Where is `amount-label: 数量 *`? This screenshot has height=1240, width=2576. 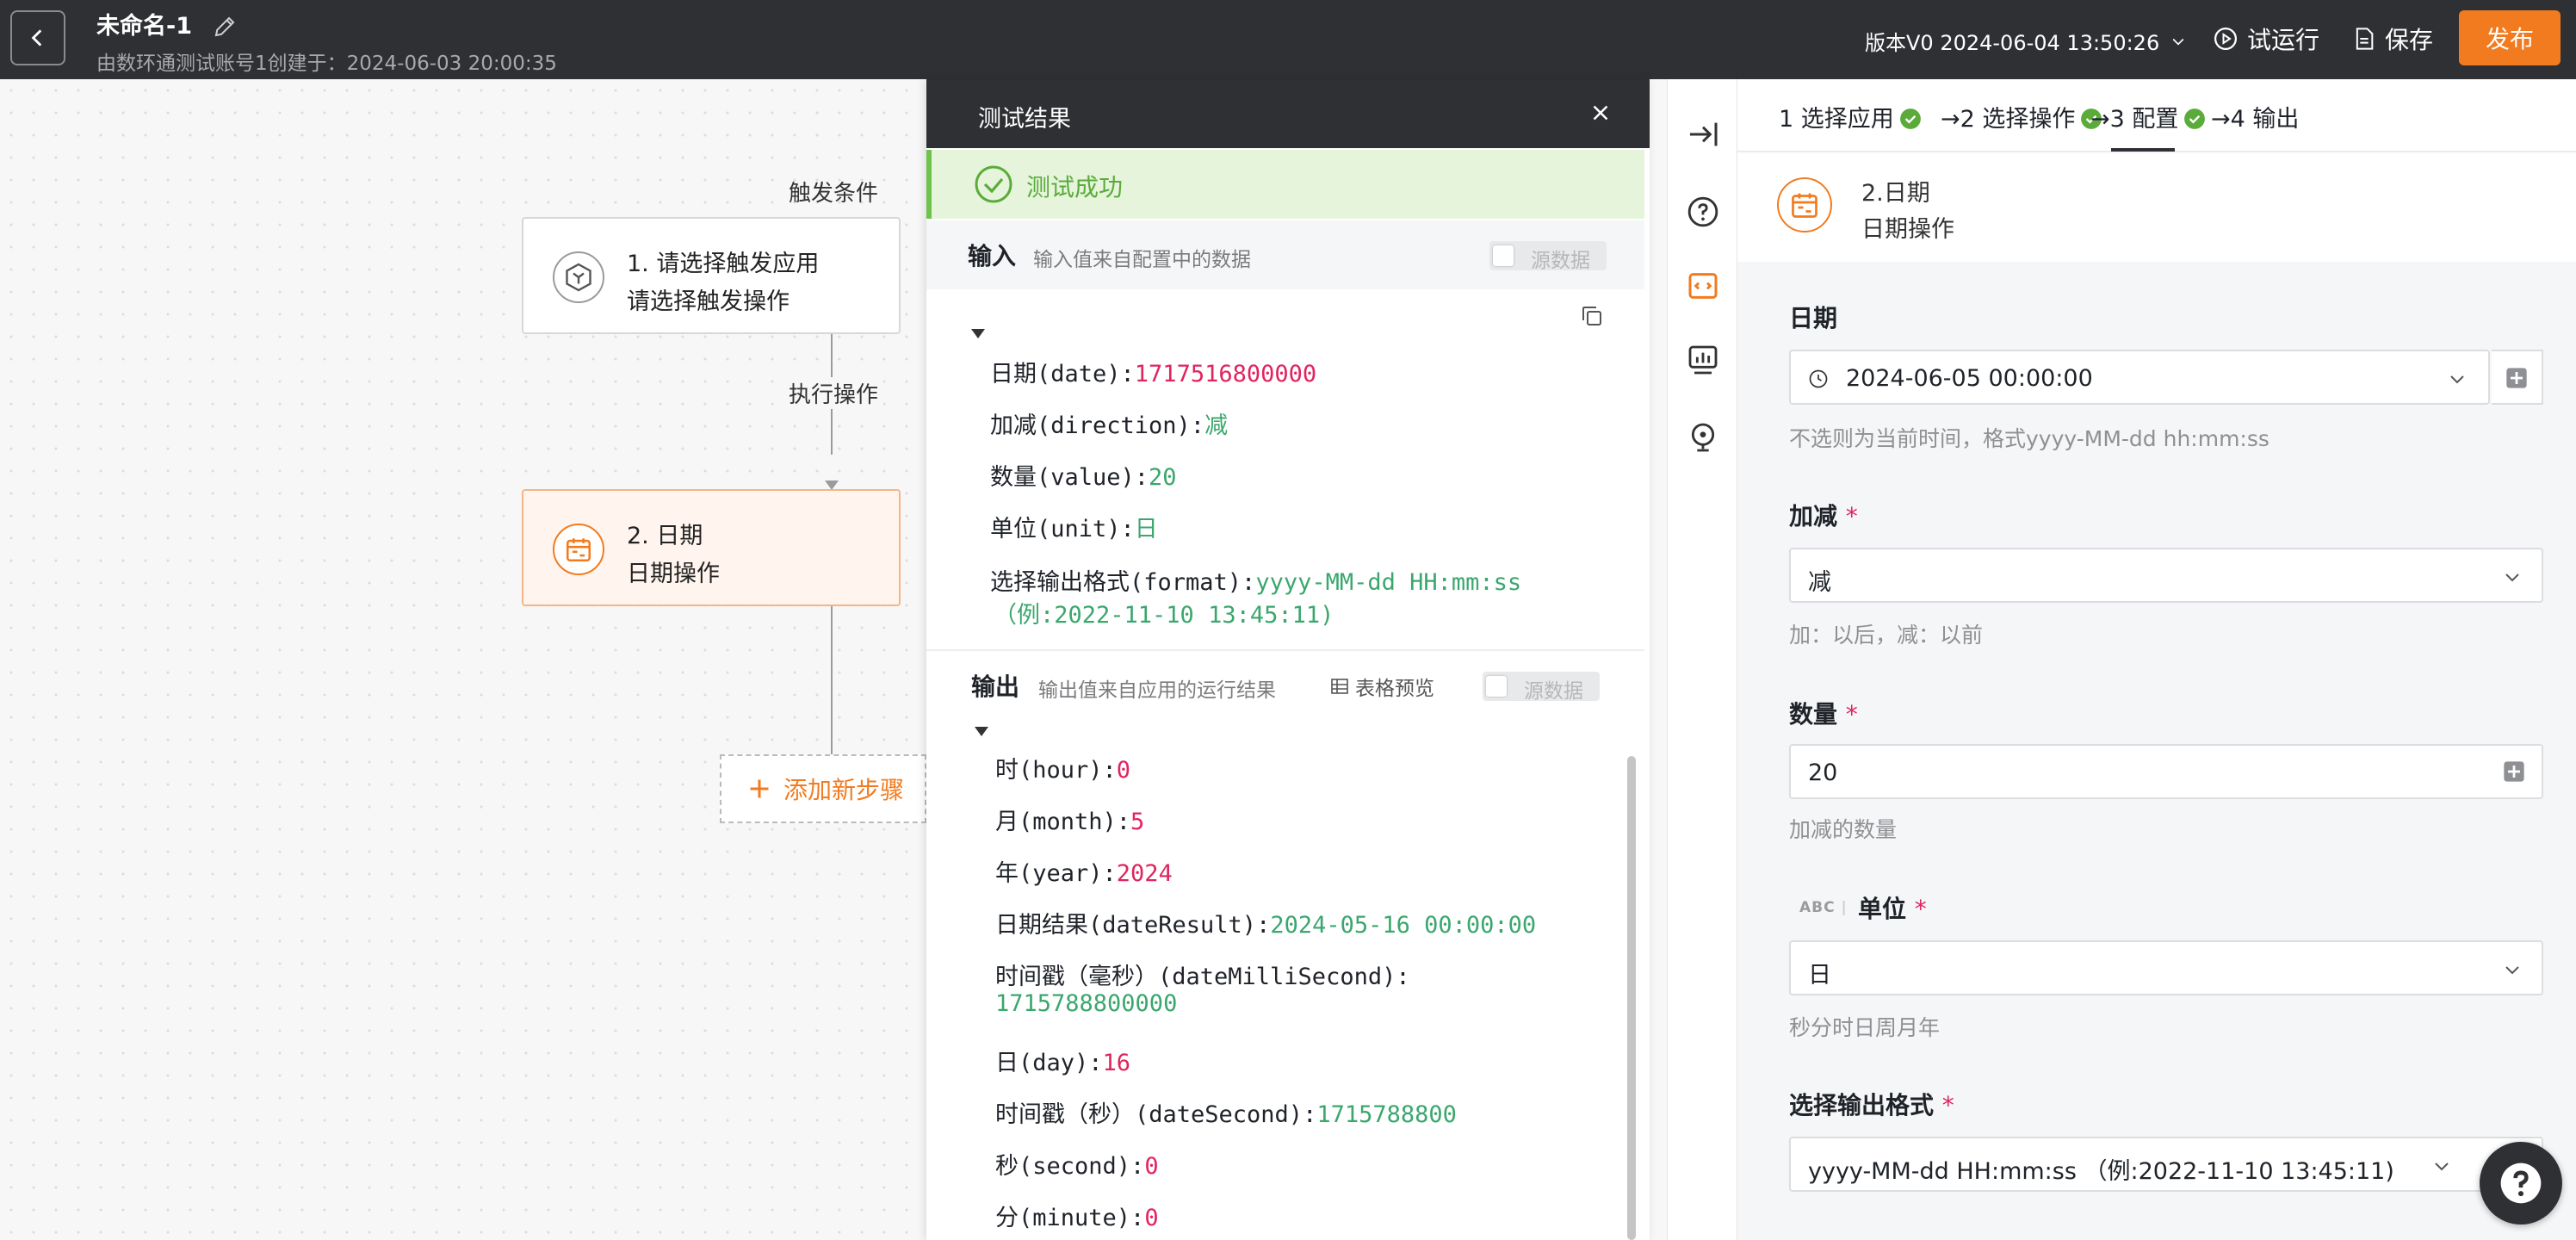 amount-label: 数量 * is located at coordinates (1824, 714).